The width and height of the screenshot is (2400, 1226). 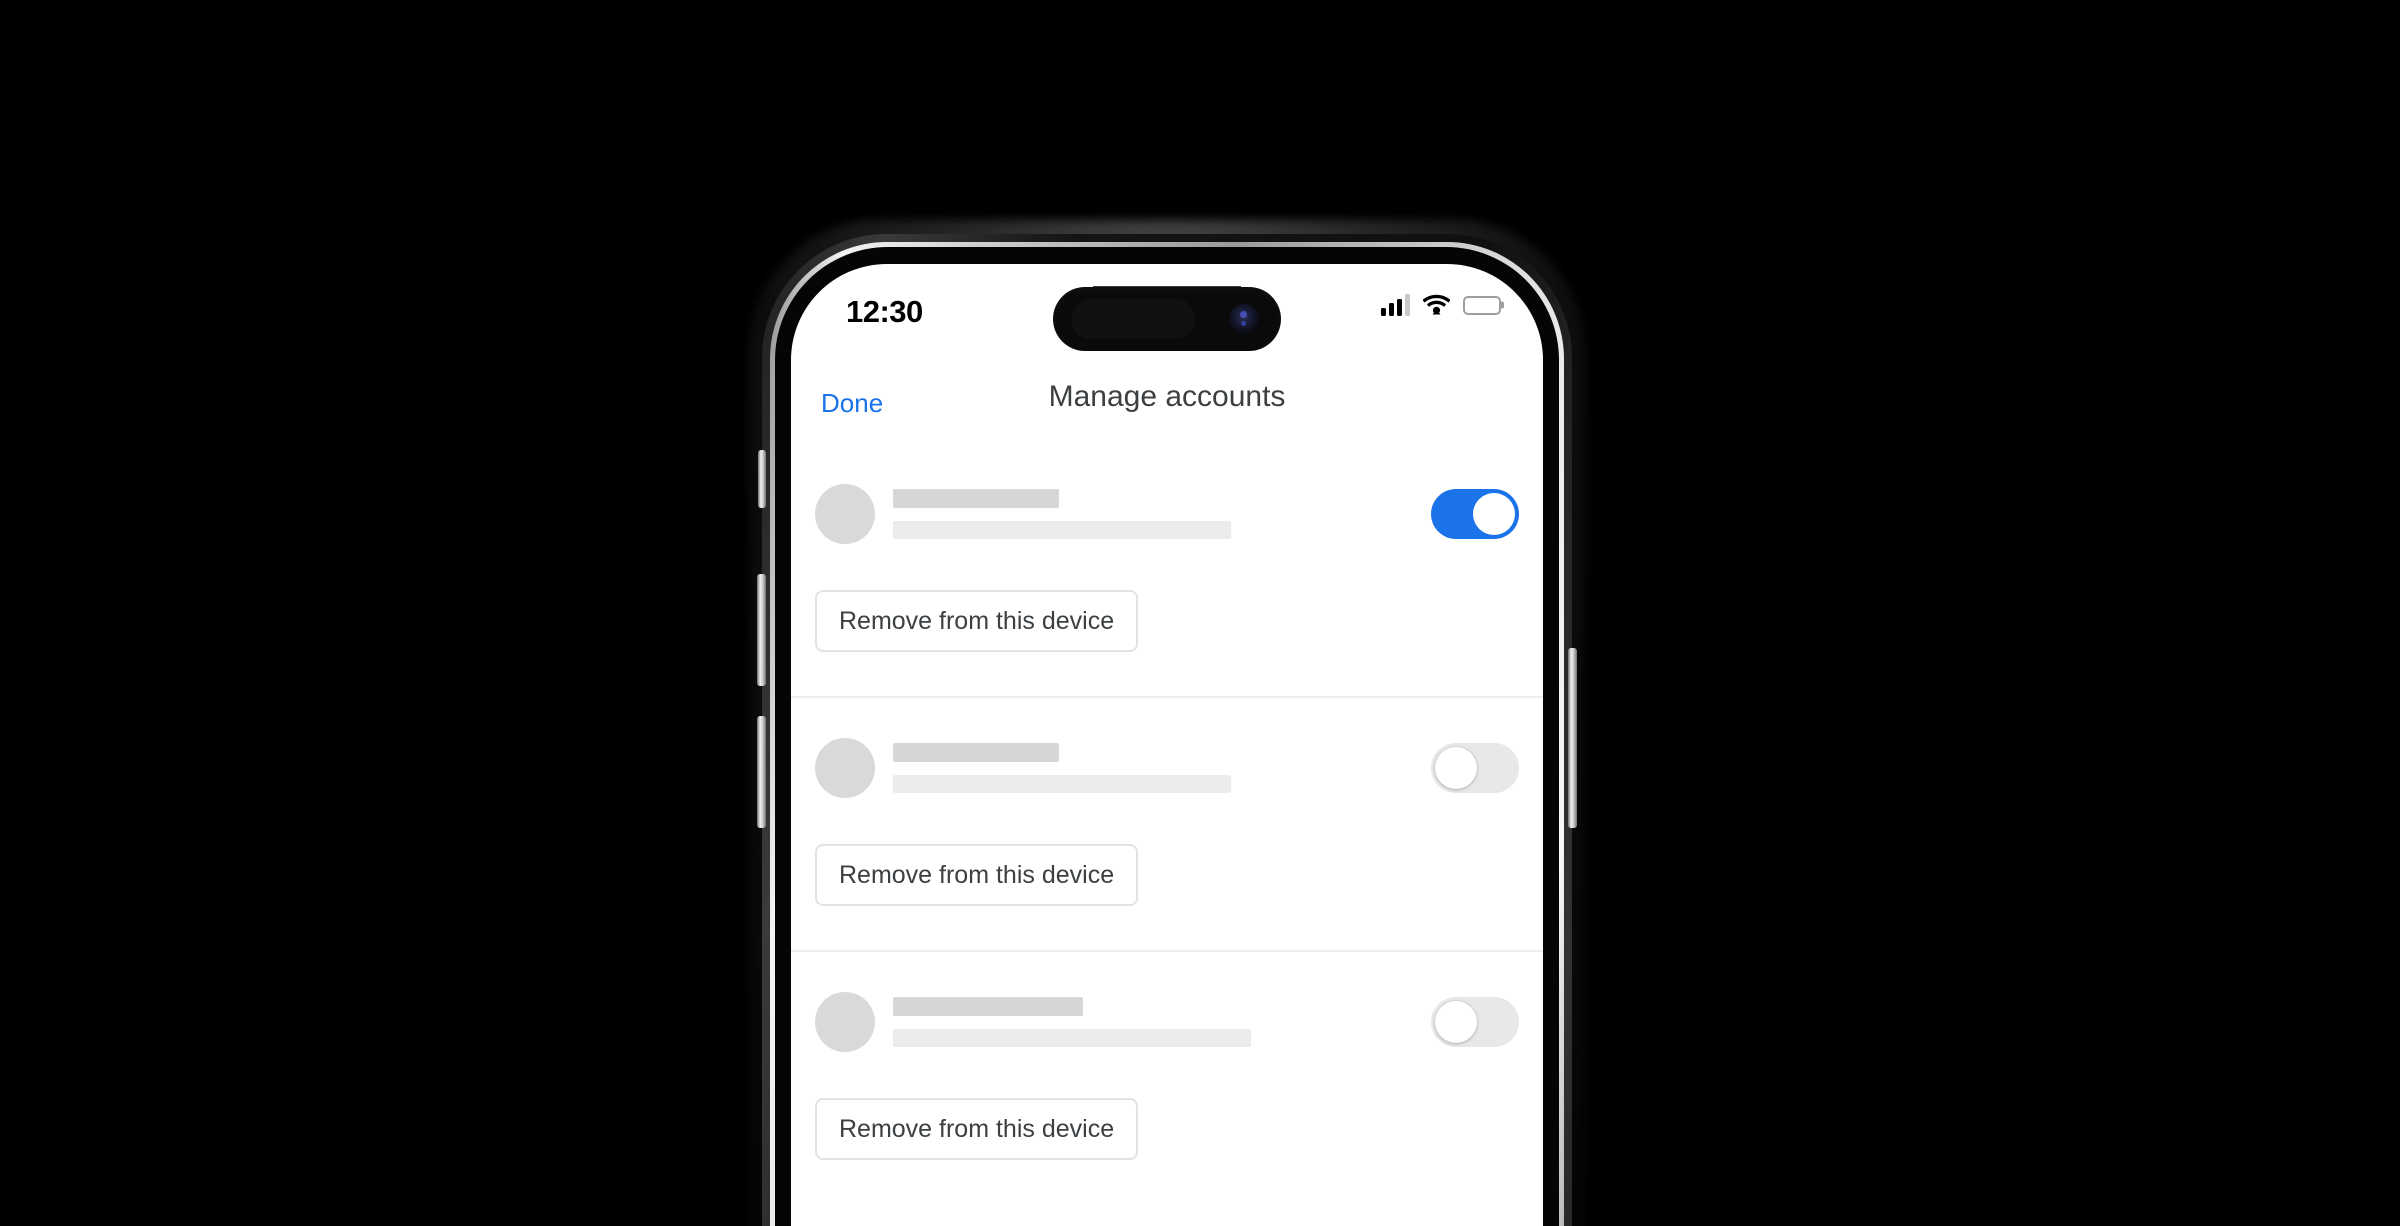 What do you see at coordinates (1572, 738) in the screenshot?
I see `power-side-button` at bounding box center [1572, 738].